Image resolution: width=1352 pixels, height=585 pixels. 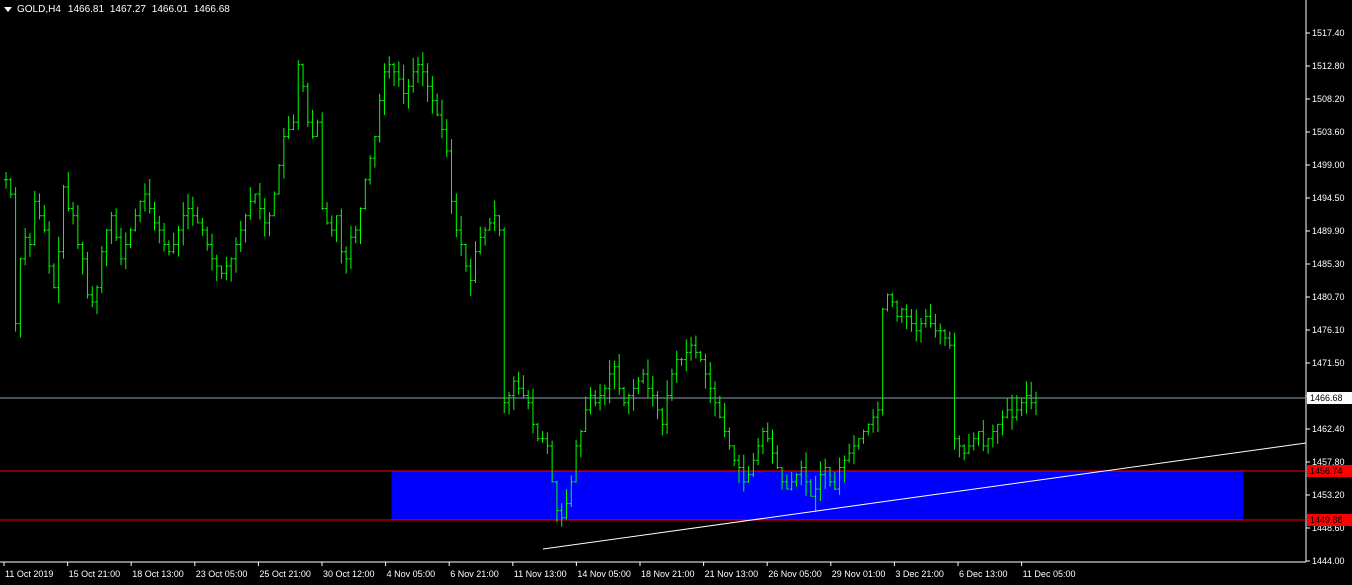 I want to click on price-tick-label: 1499.00, so click(x=1328, y=165).